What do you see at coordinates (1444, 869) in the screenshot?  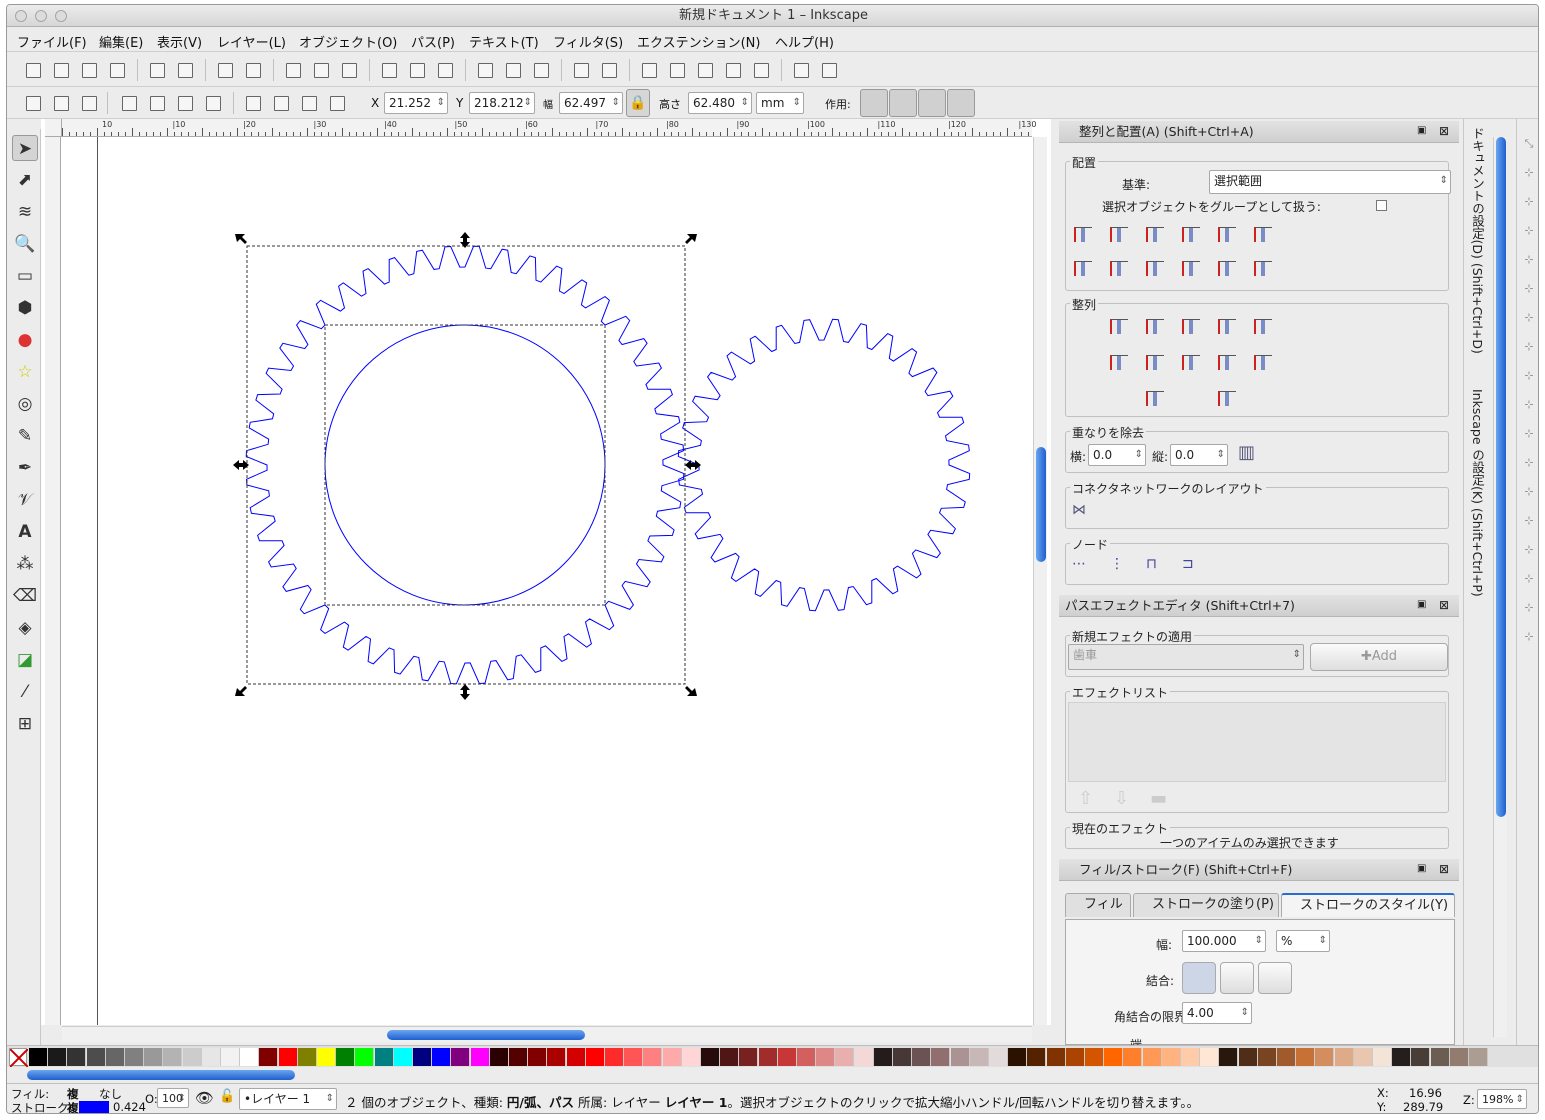 I see `fs-close-icon: ⊠` at bounding box center [1444, 869].